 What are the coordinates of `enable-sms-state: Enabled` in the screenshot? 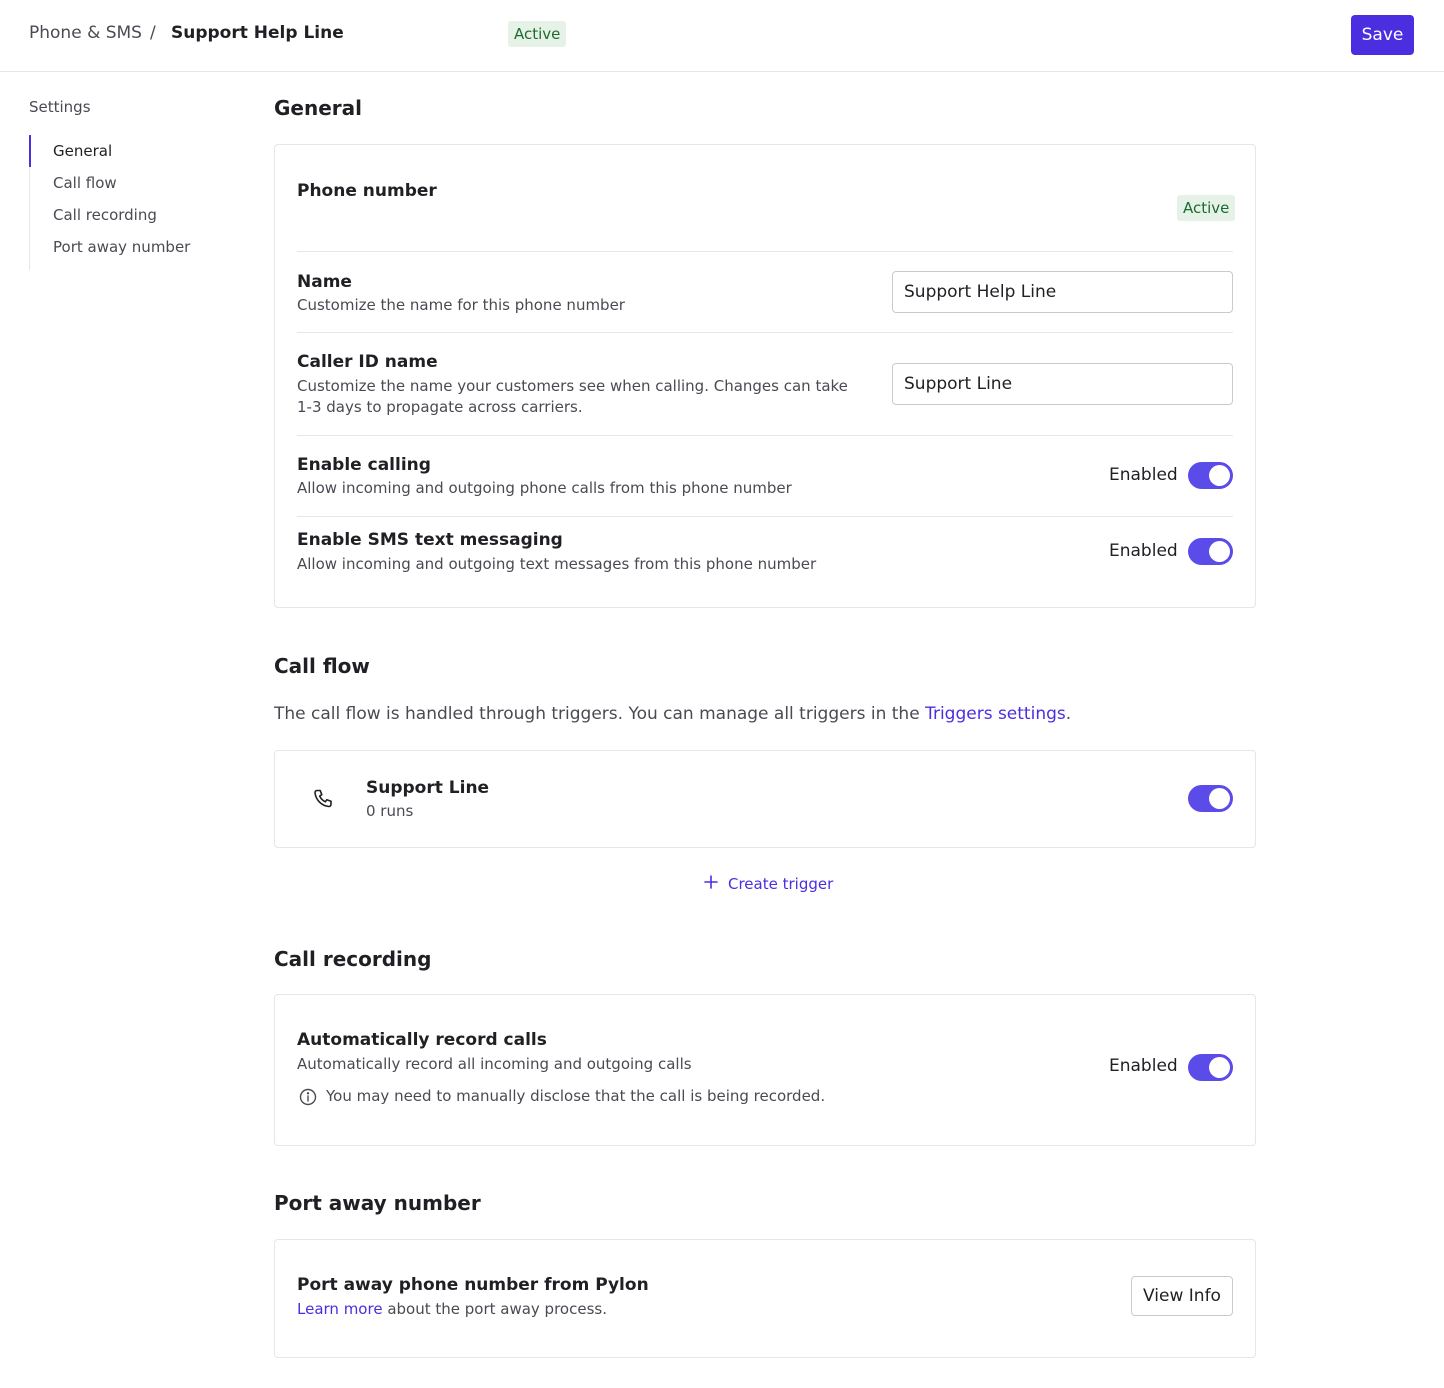 It's located at (1143, 551).